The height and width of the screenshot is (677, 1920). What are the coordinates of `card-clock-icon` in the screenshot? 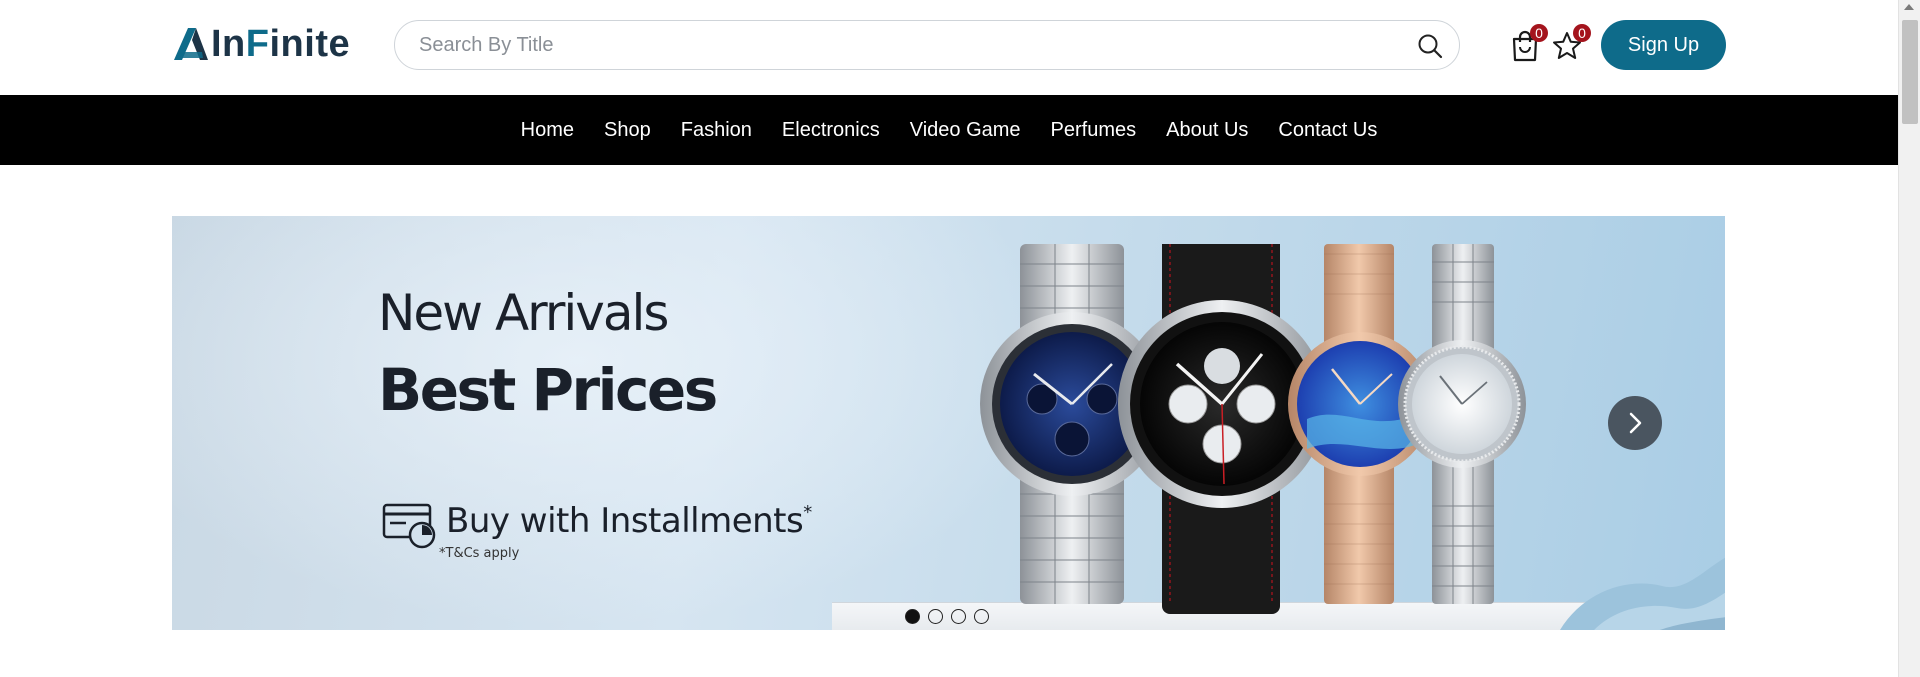 It's located at (409, 526).